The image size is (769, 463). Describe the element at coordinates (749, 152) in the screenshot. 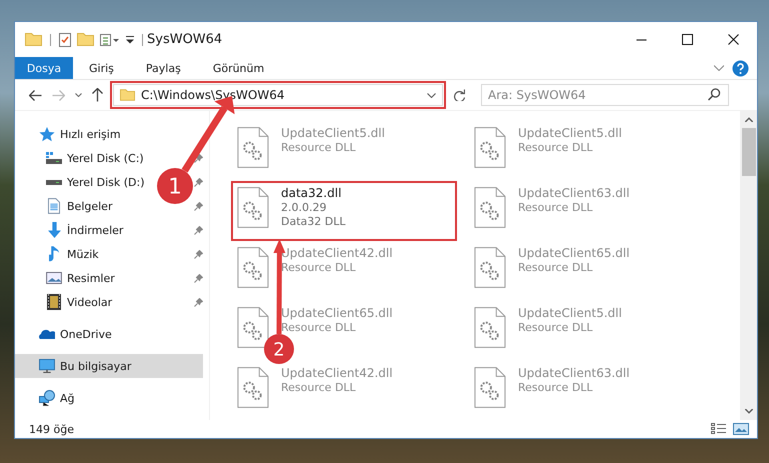

I see `scrollbar-thumb` at that location.